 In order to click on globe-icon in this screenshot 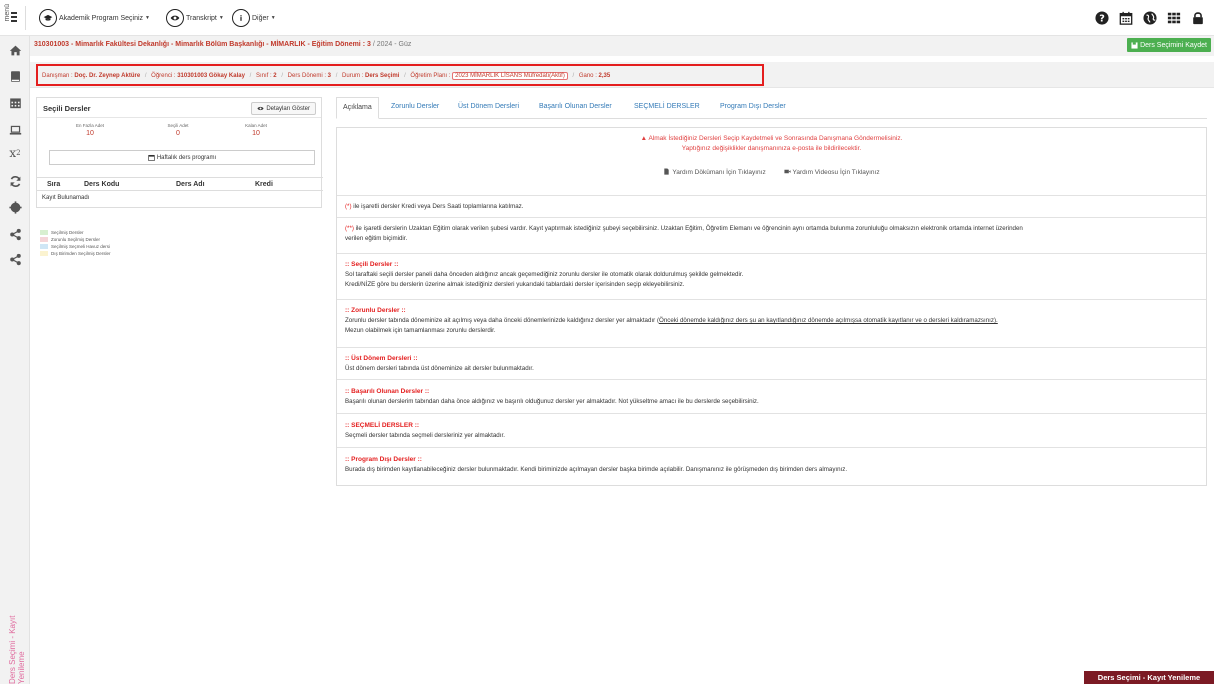, I will do `click(1150, 18)`.